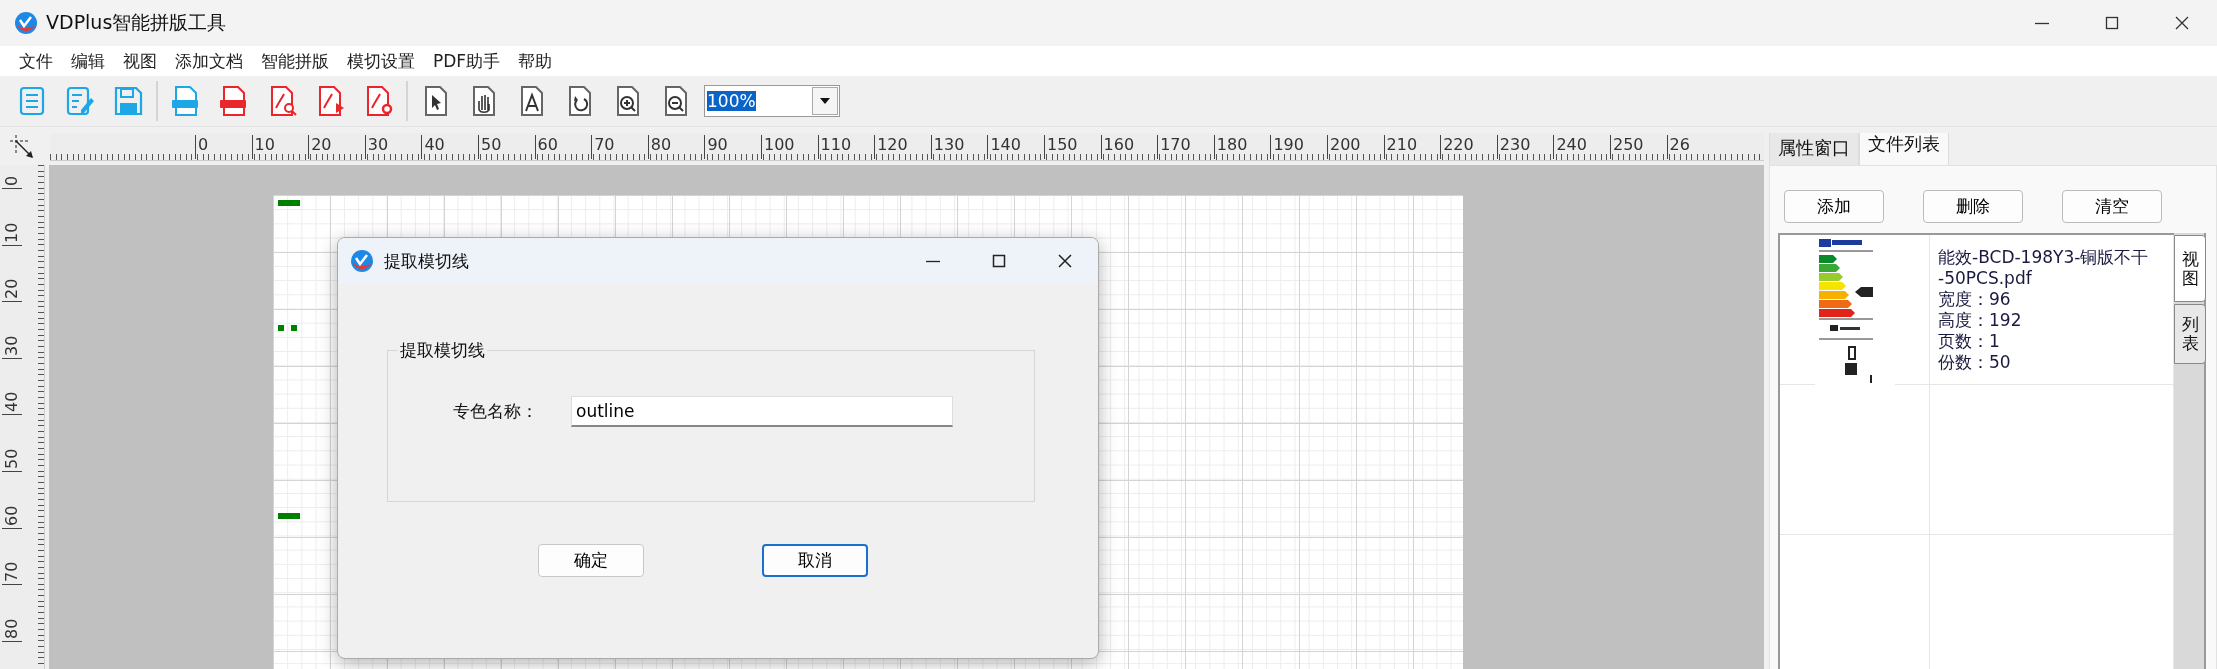 The width and height of the screenshot is (2217, 669). What do you see at coordinates (1994, 341) in the screenshot?
I see `field-value: 1` at bounding box center [1994, 341].